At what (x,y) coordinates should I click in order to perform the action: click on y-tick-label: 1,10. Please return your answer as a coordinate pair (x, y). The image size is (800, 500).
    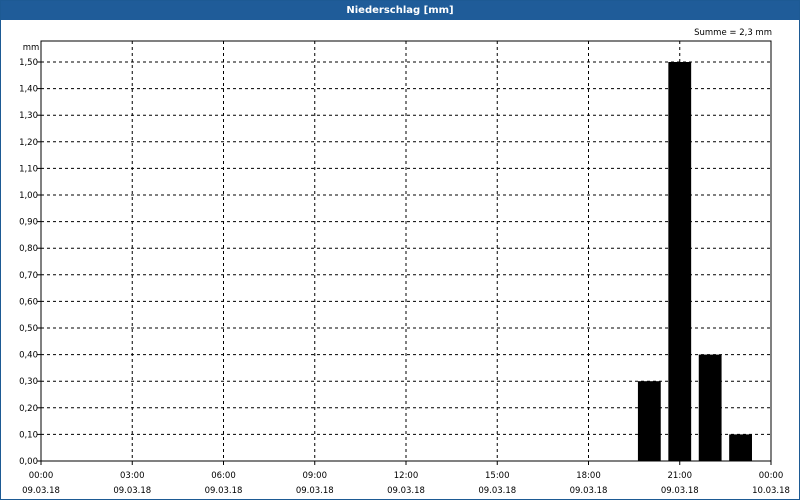
    Looking at the image, I should click on (28, 169).